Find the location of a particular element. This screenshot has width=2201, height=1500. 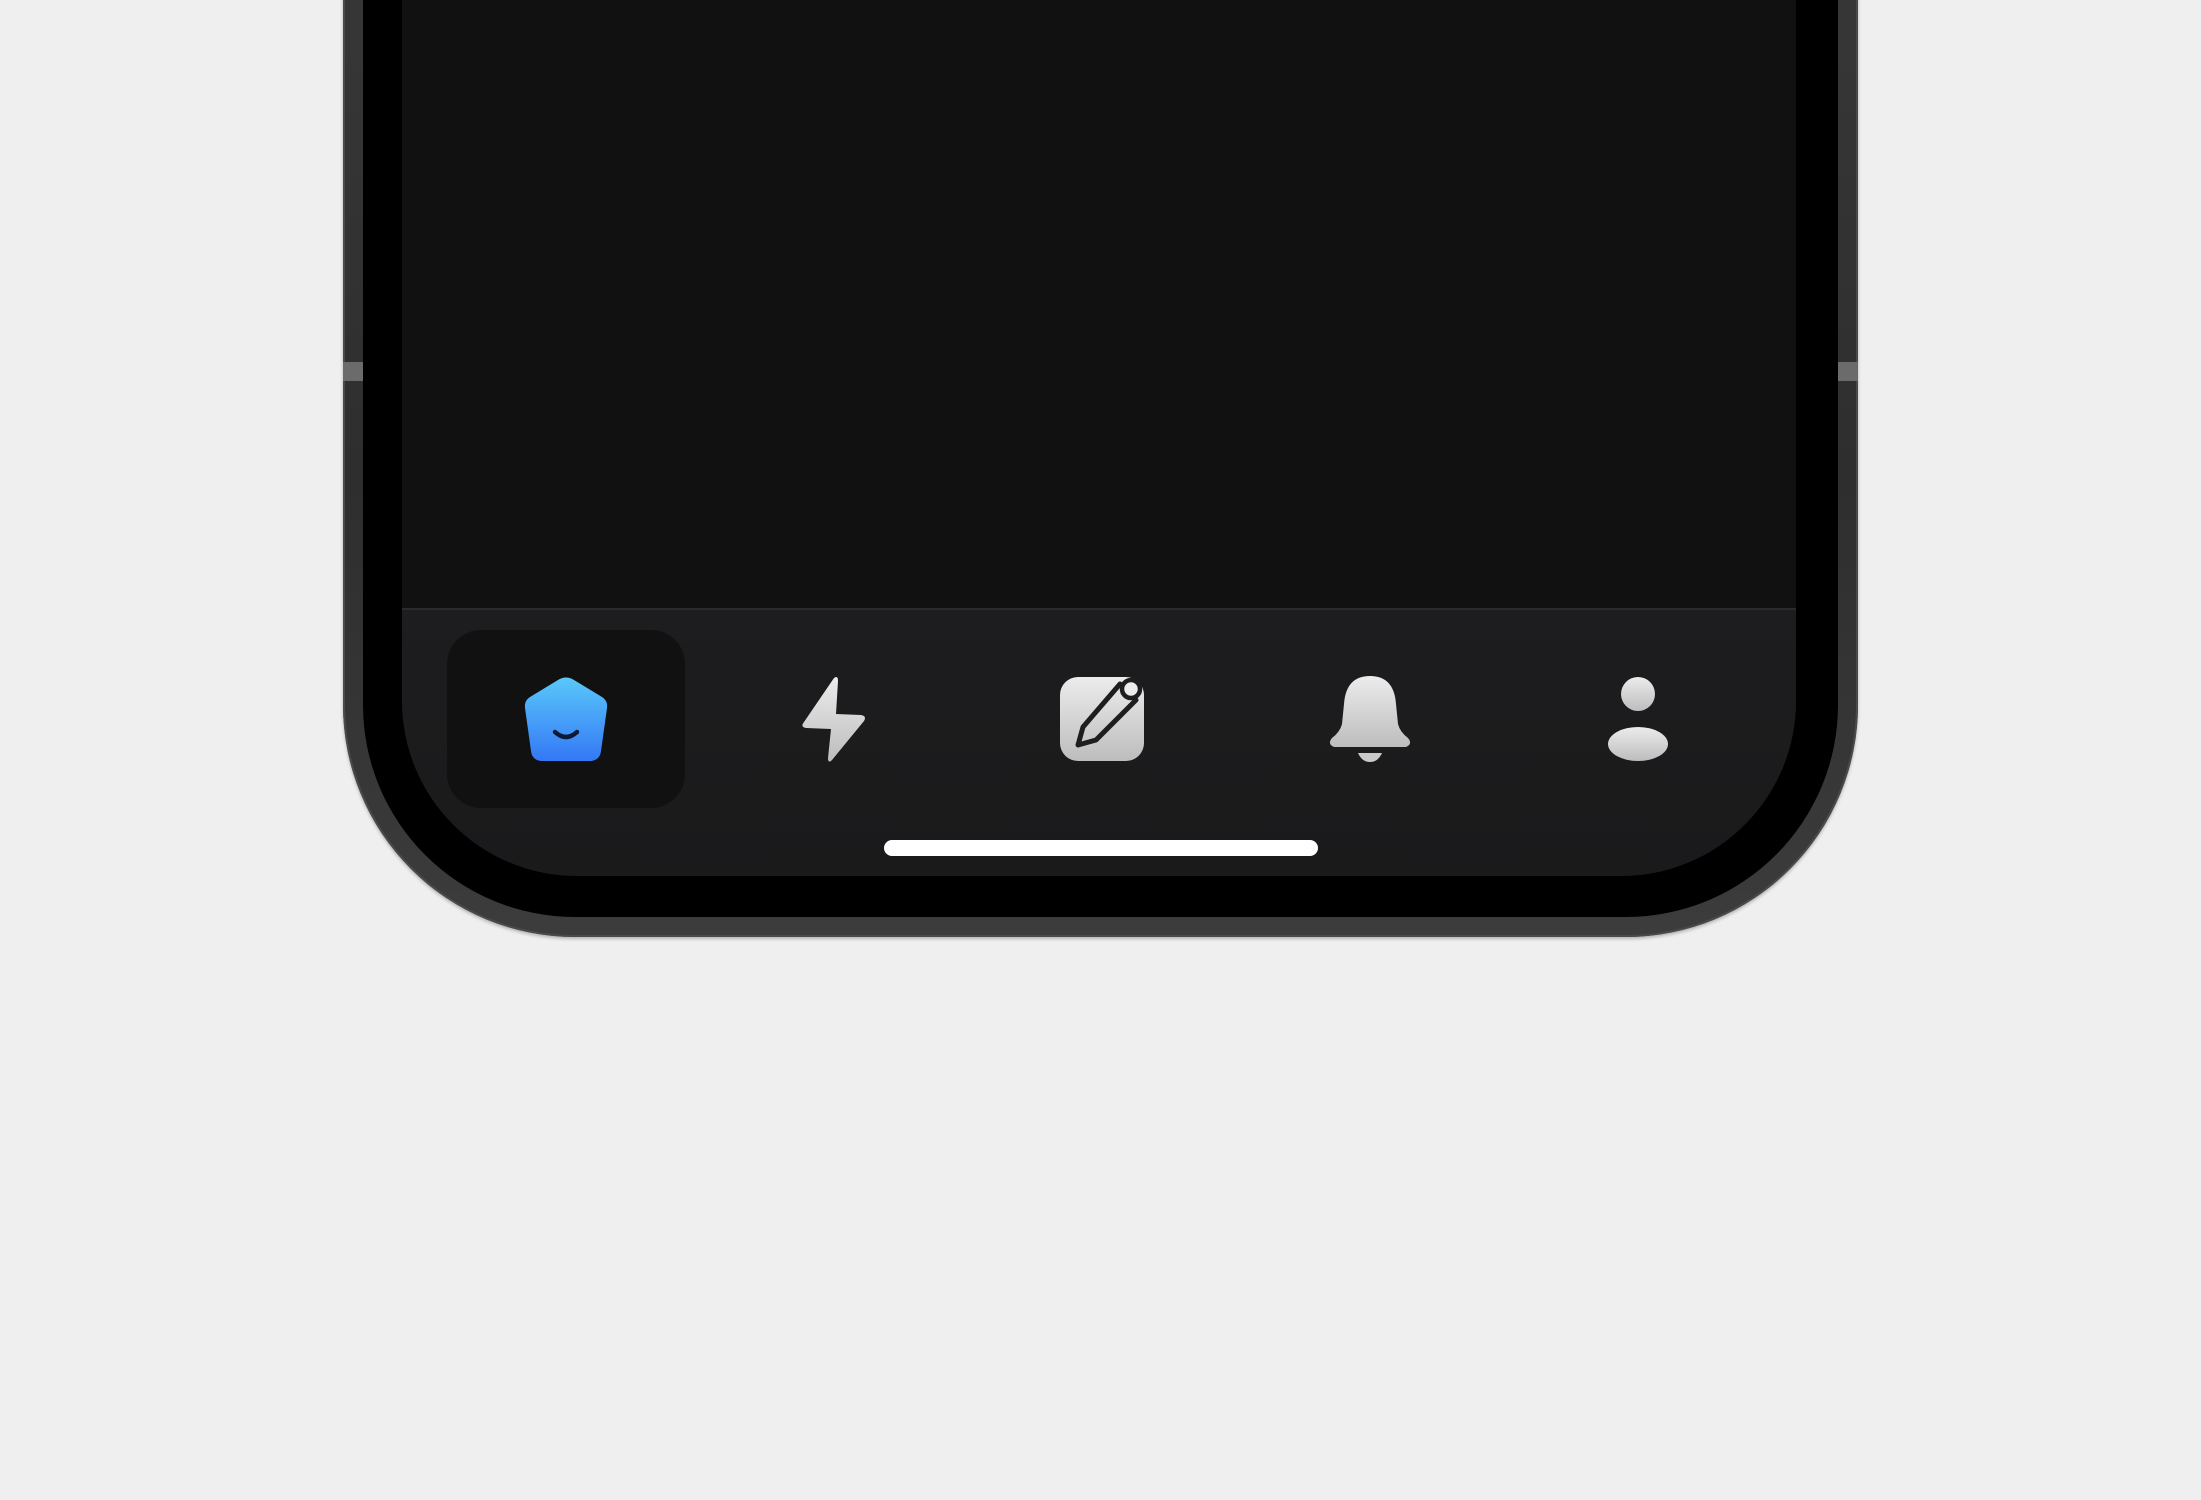

tab-profile is located at coordinates (1638, 719).